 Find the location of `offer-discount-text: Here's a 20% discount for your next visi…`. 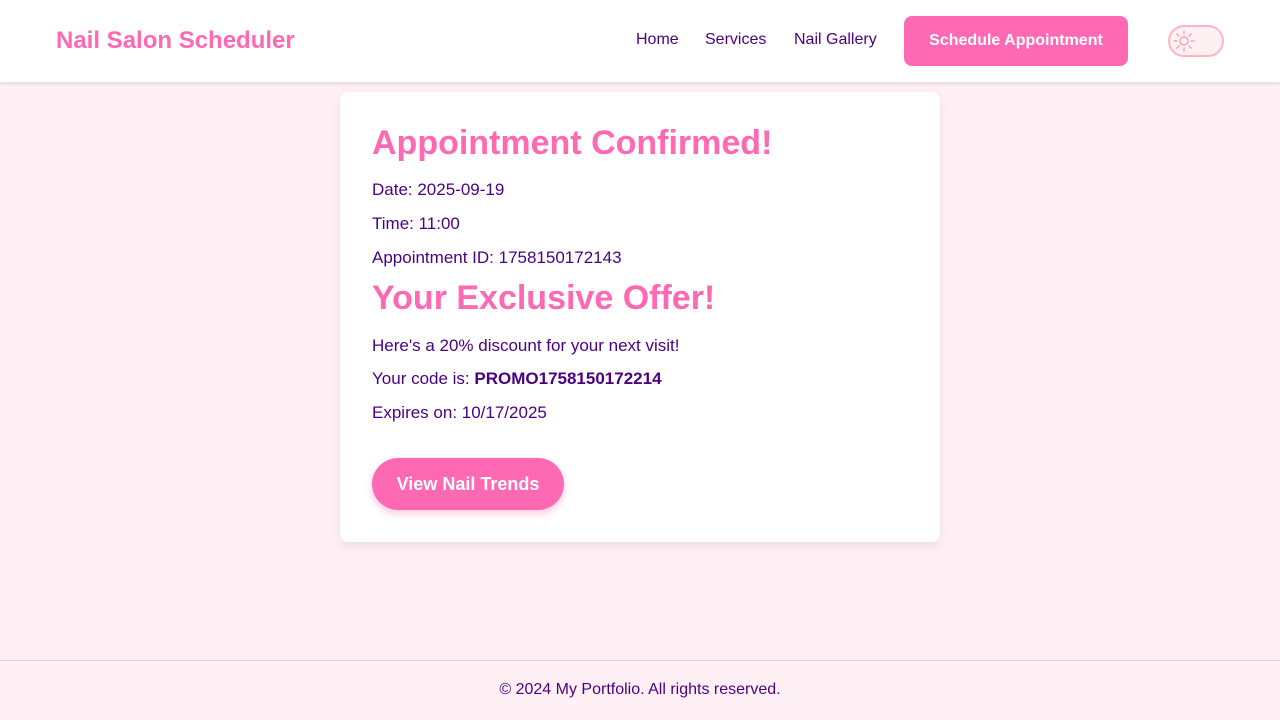

offer-discount-text: Here's a 20% discount for your next visi… is located at coordinates (526, 345).